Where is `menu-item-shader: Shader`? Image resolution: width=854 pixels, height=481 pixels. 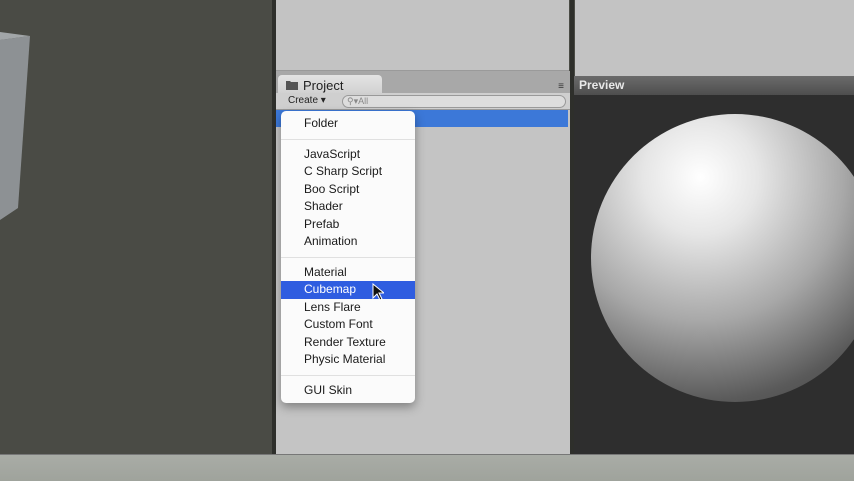 menu-item-shader: Shader is located at coordinates (348, 207).